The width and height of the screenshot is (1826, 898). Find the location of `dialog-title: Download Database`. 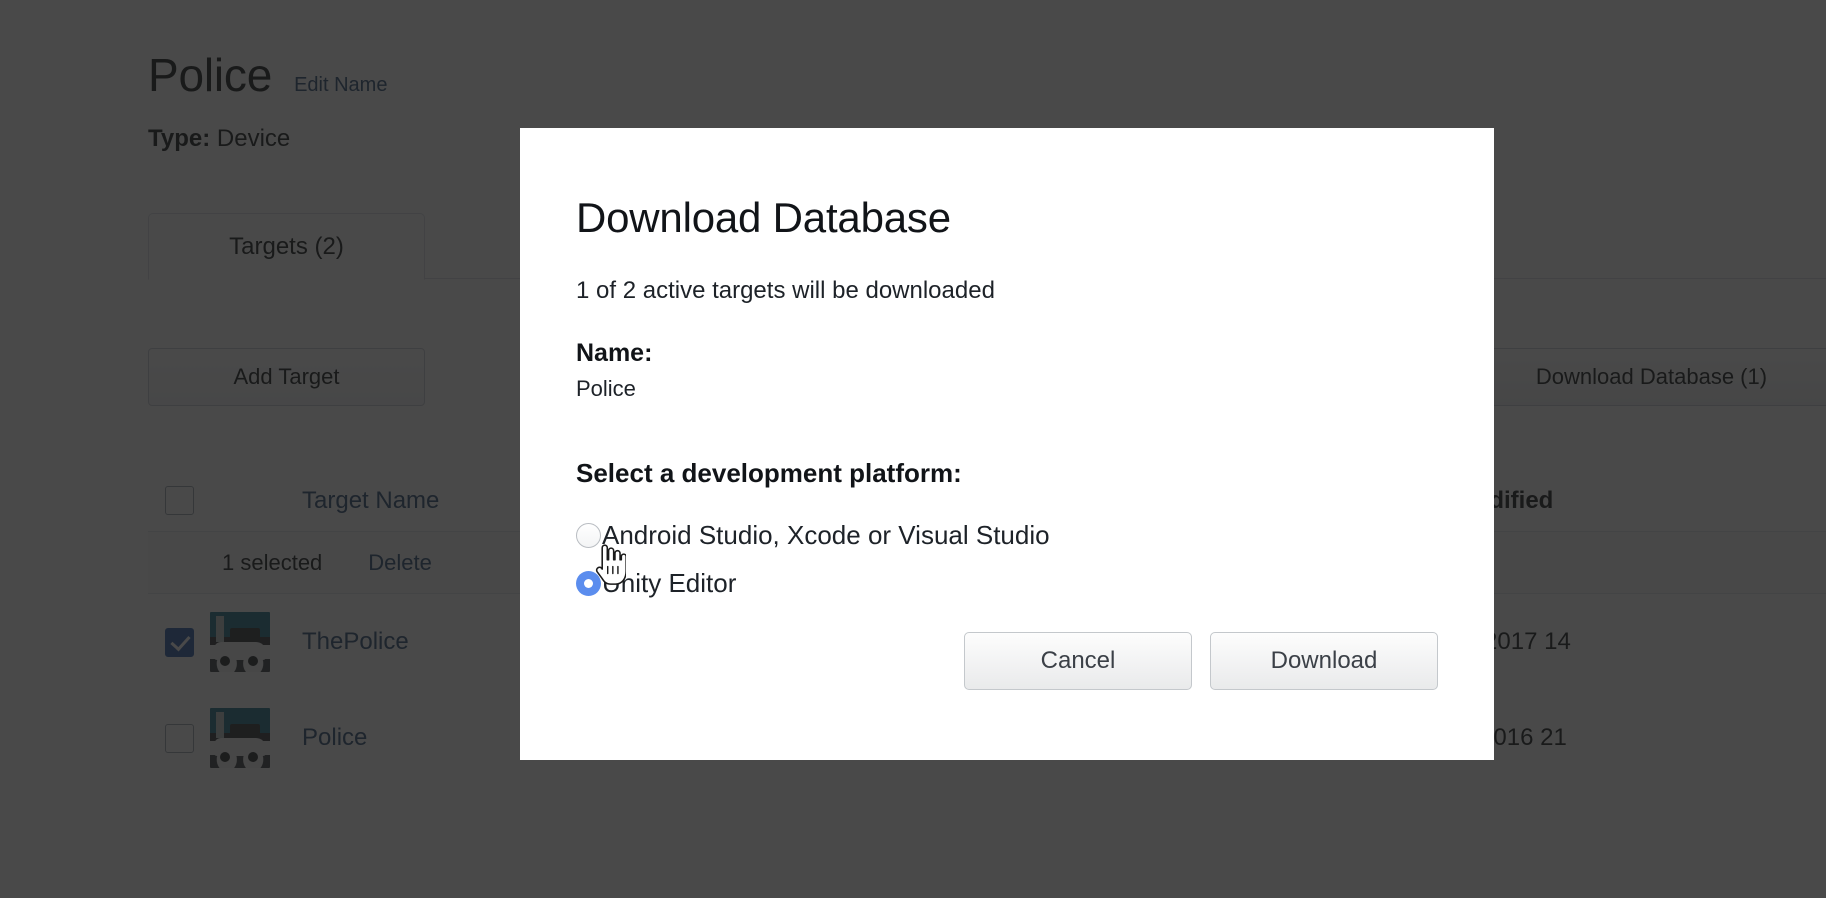

dialog-title: Download Database is located at coordinates (763, 217).